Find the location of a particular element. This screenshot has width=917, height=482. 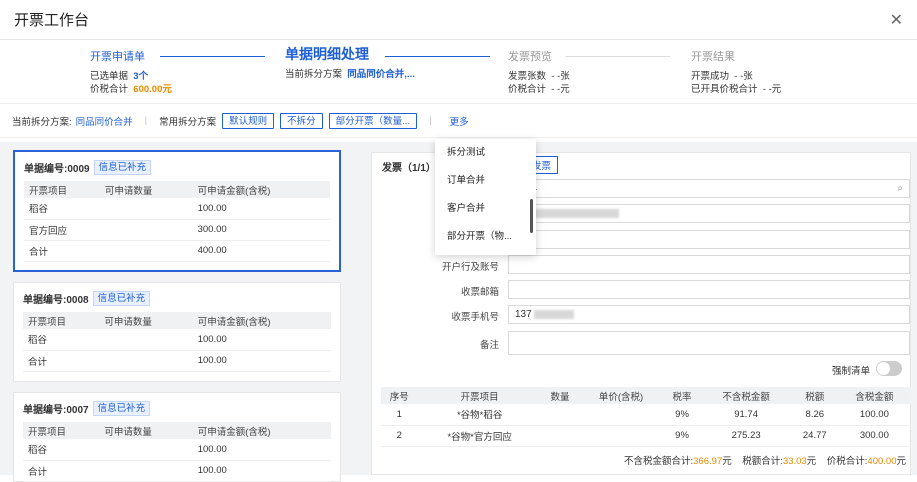

table-row: 2 *谷物*官方回应 9% 275.23 24.77 300.00 is located at coordinates (646, 436).